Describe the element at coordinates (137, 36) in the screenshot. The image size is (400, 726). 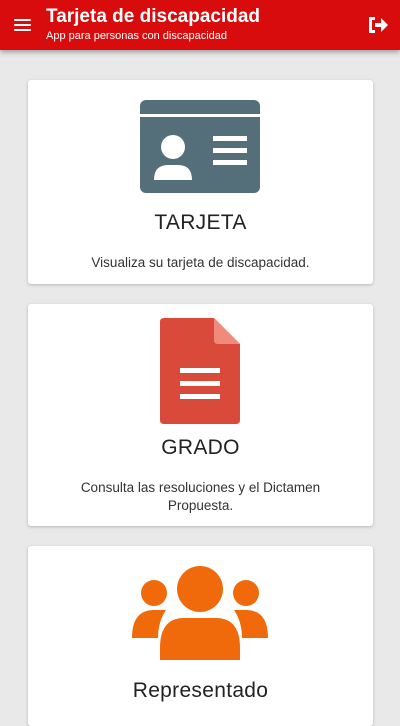
I see `app-subtitle: App para personas con discapacidad` at that location.